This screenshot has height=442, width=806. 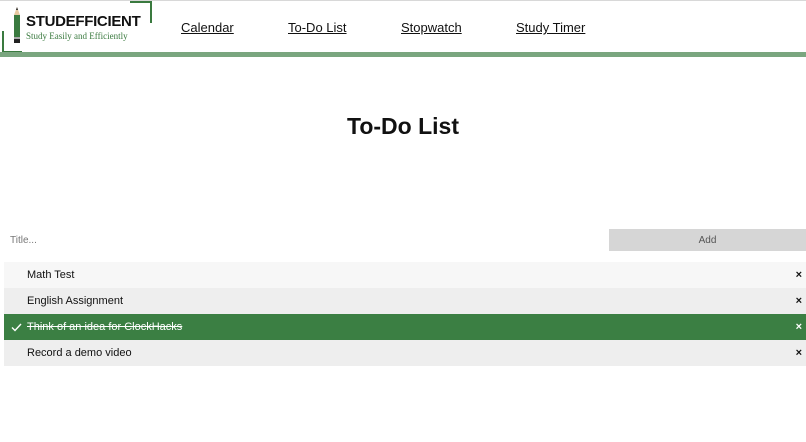 What do you see at coordinates (75, 301) in the screenshot?
I see `todo-item-text: English Assignment` at bounding box center [75, 301].